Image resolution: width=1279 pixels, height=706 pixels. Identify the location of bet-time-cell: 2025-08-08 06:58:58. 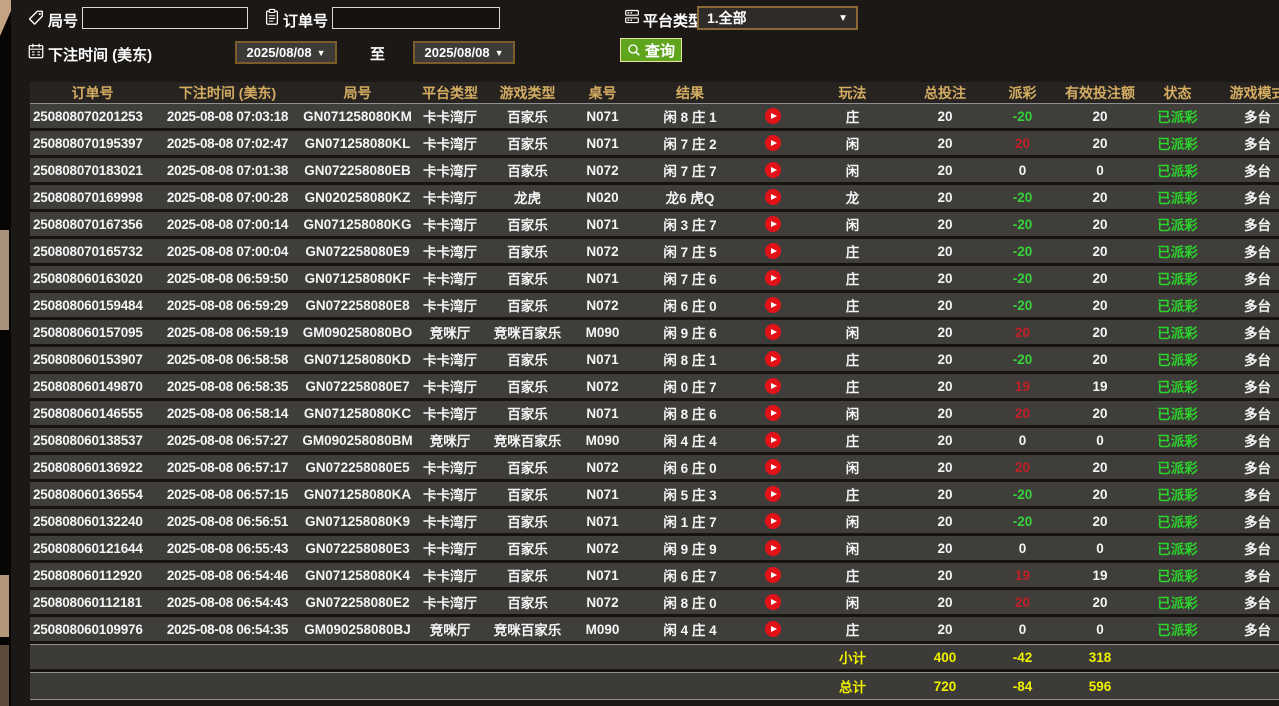
(227, 359).